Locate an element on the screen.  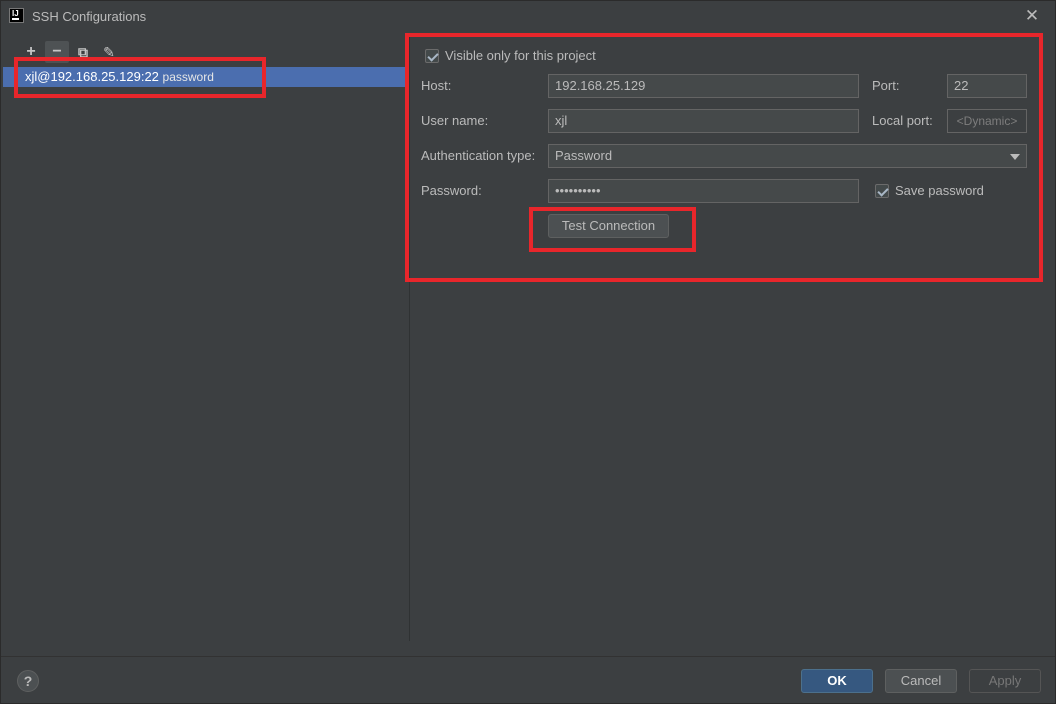
host-label: Host: is located at coordinates (436, 85).